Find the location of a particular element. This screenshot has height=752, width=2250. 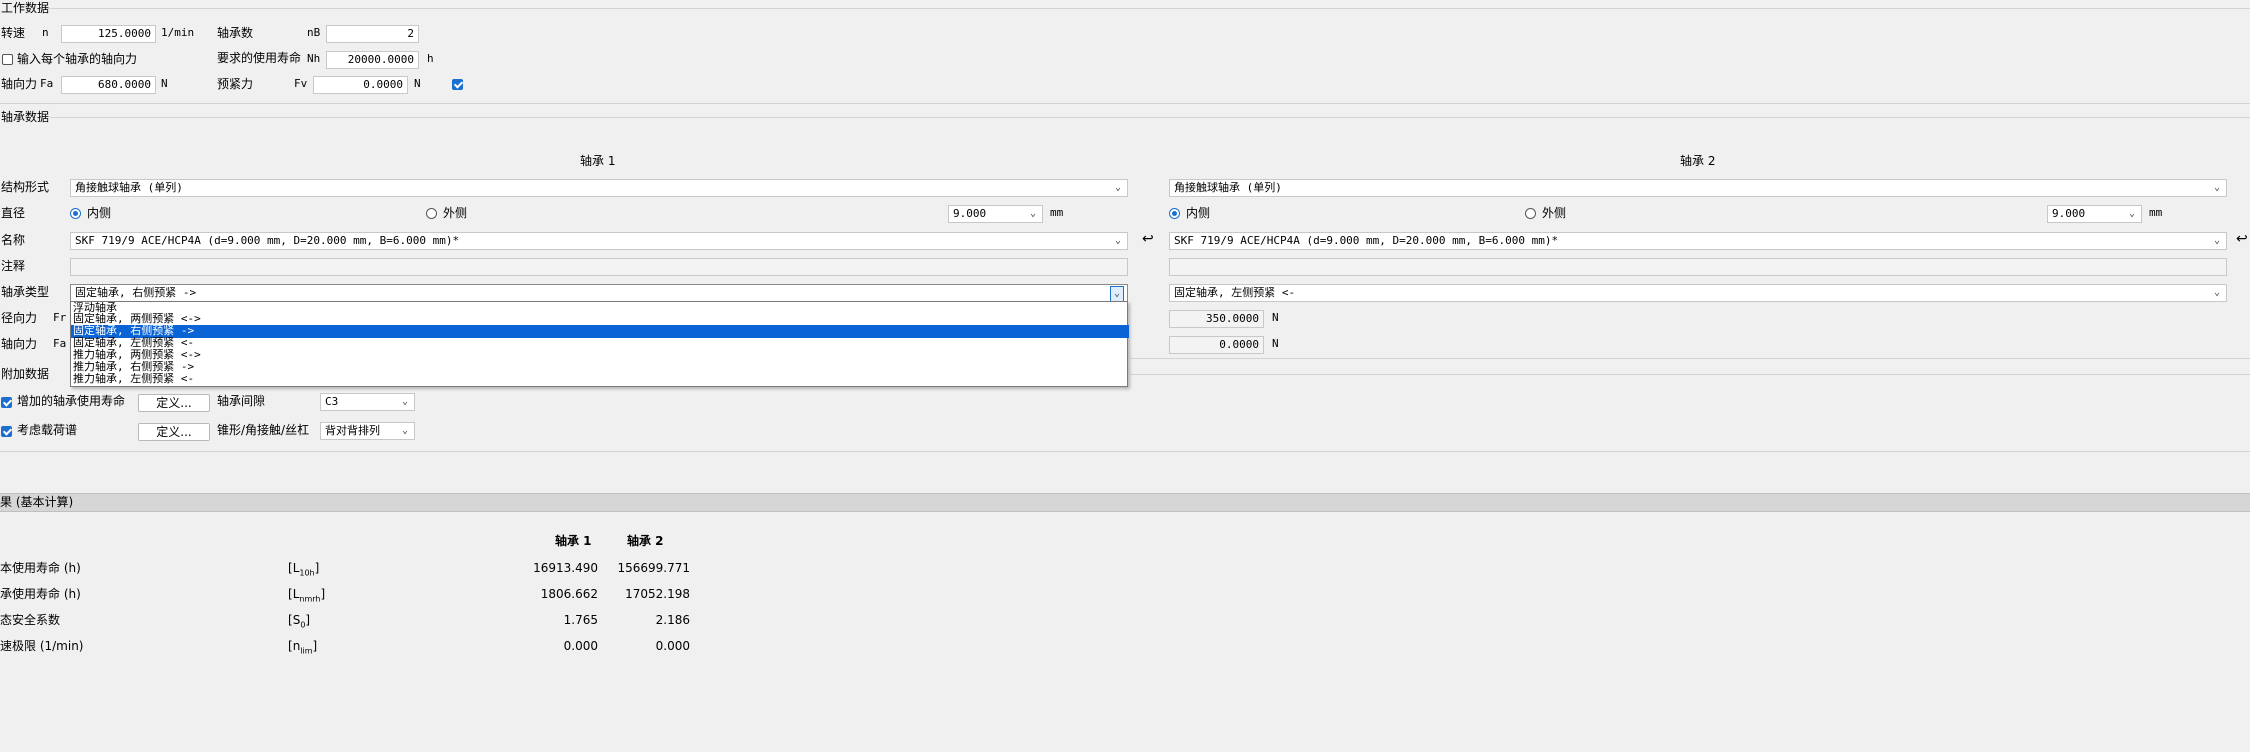

bearing-2-axial-input: 0.0000 is located at coordinates (1216, 345).